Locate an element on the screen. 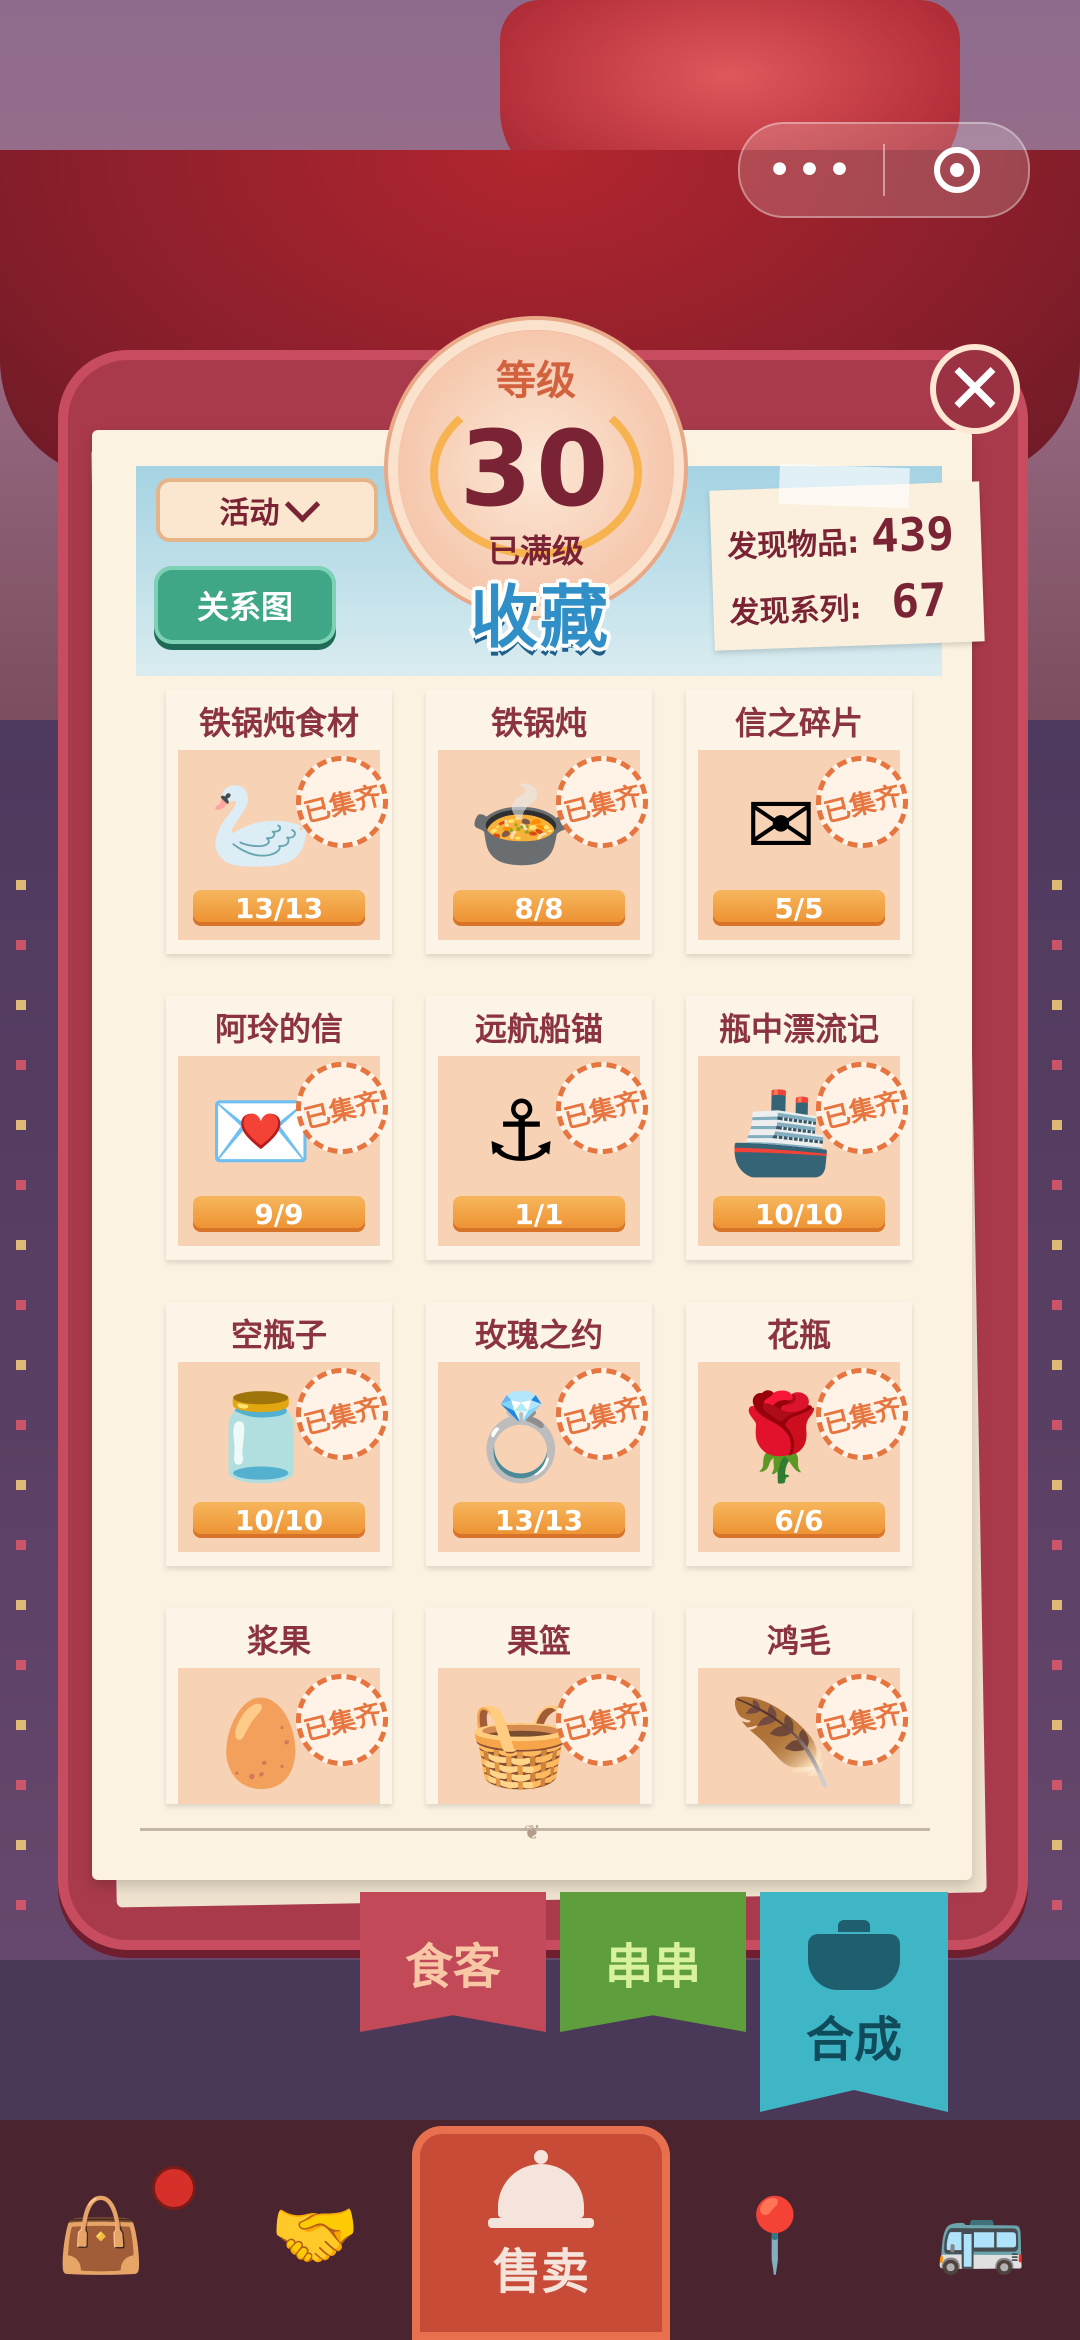 This screenshot has width=1080, height=2340. collection-card: 鸿毛 🪶 已集齐 is located at coordinates (802, 1706).